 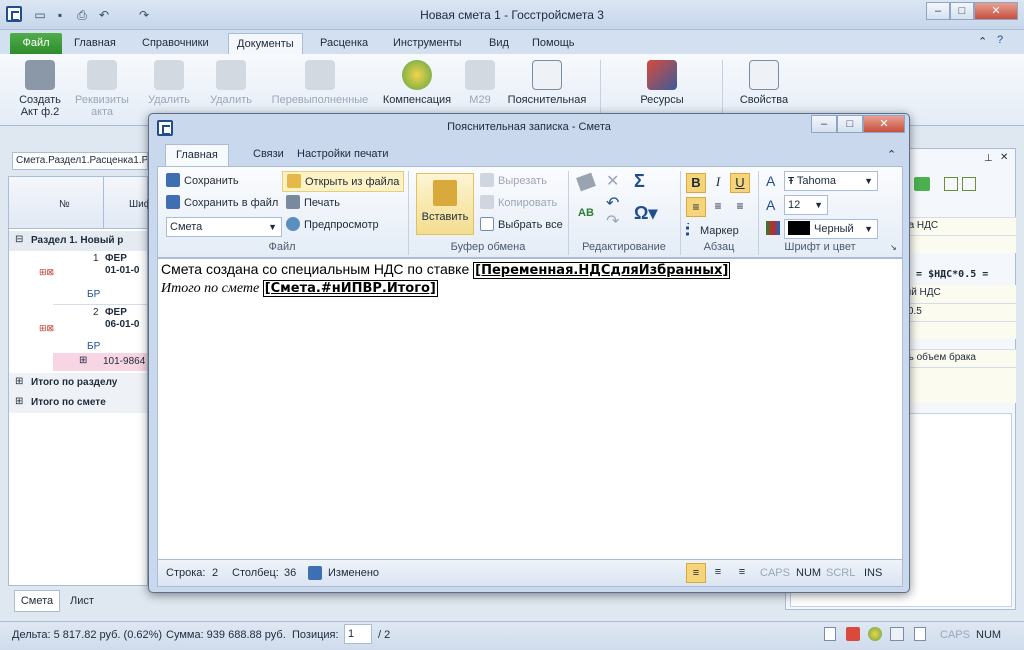 I want to click on copy-button: Копировать, so click(x=518, y=202).